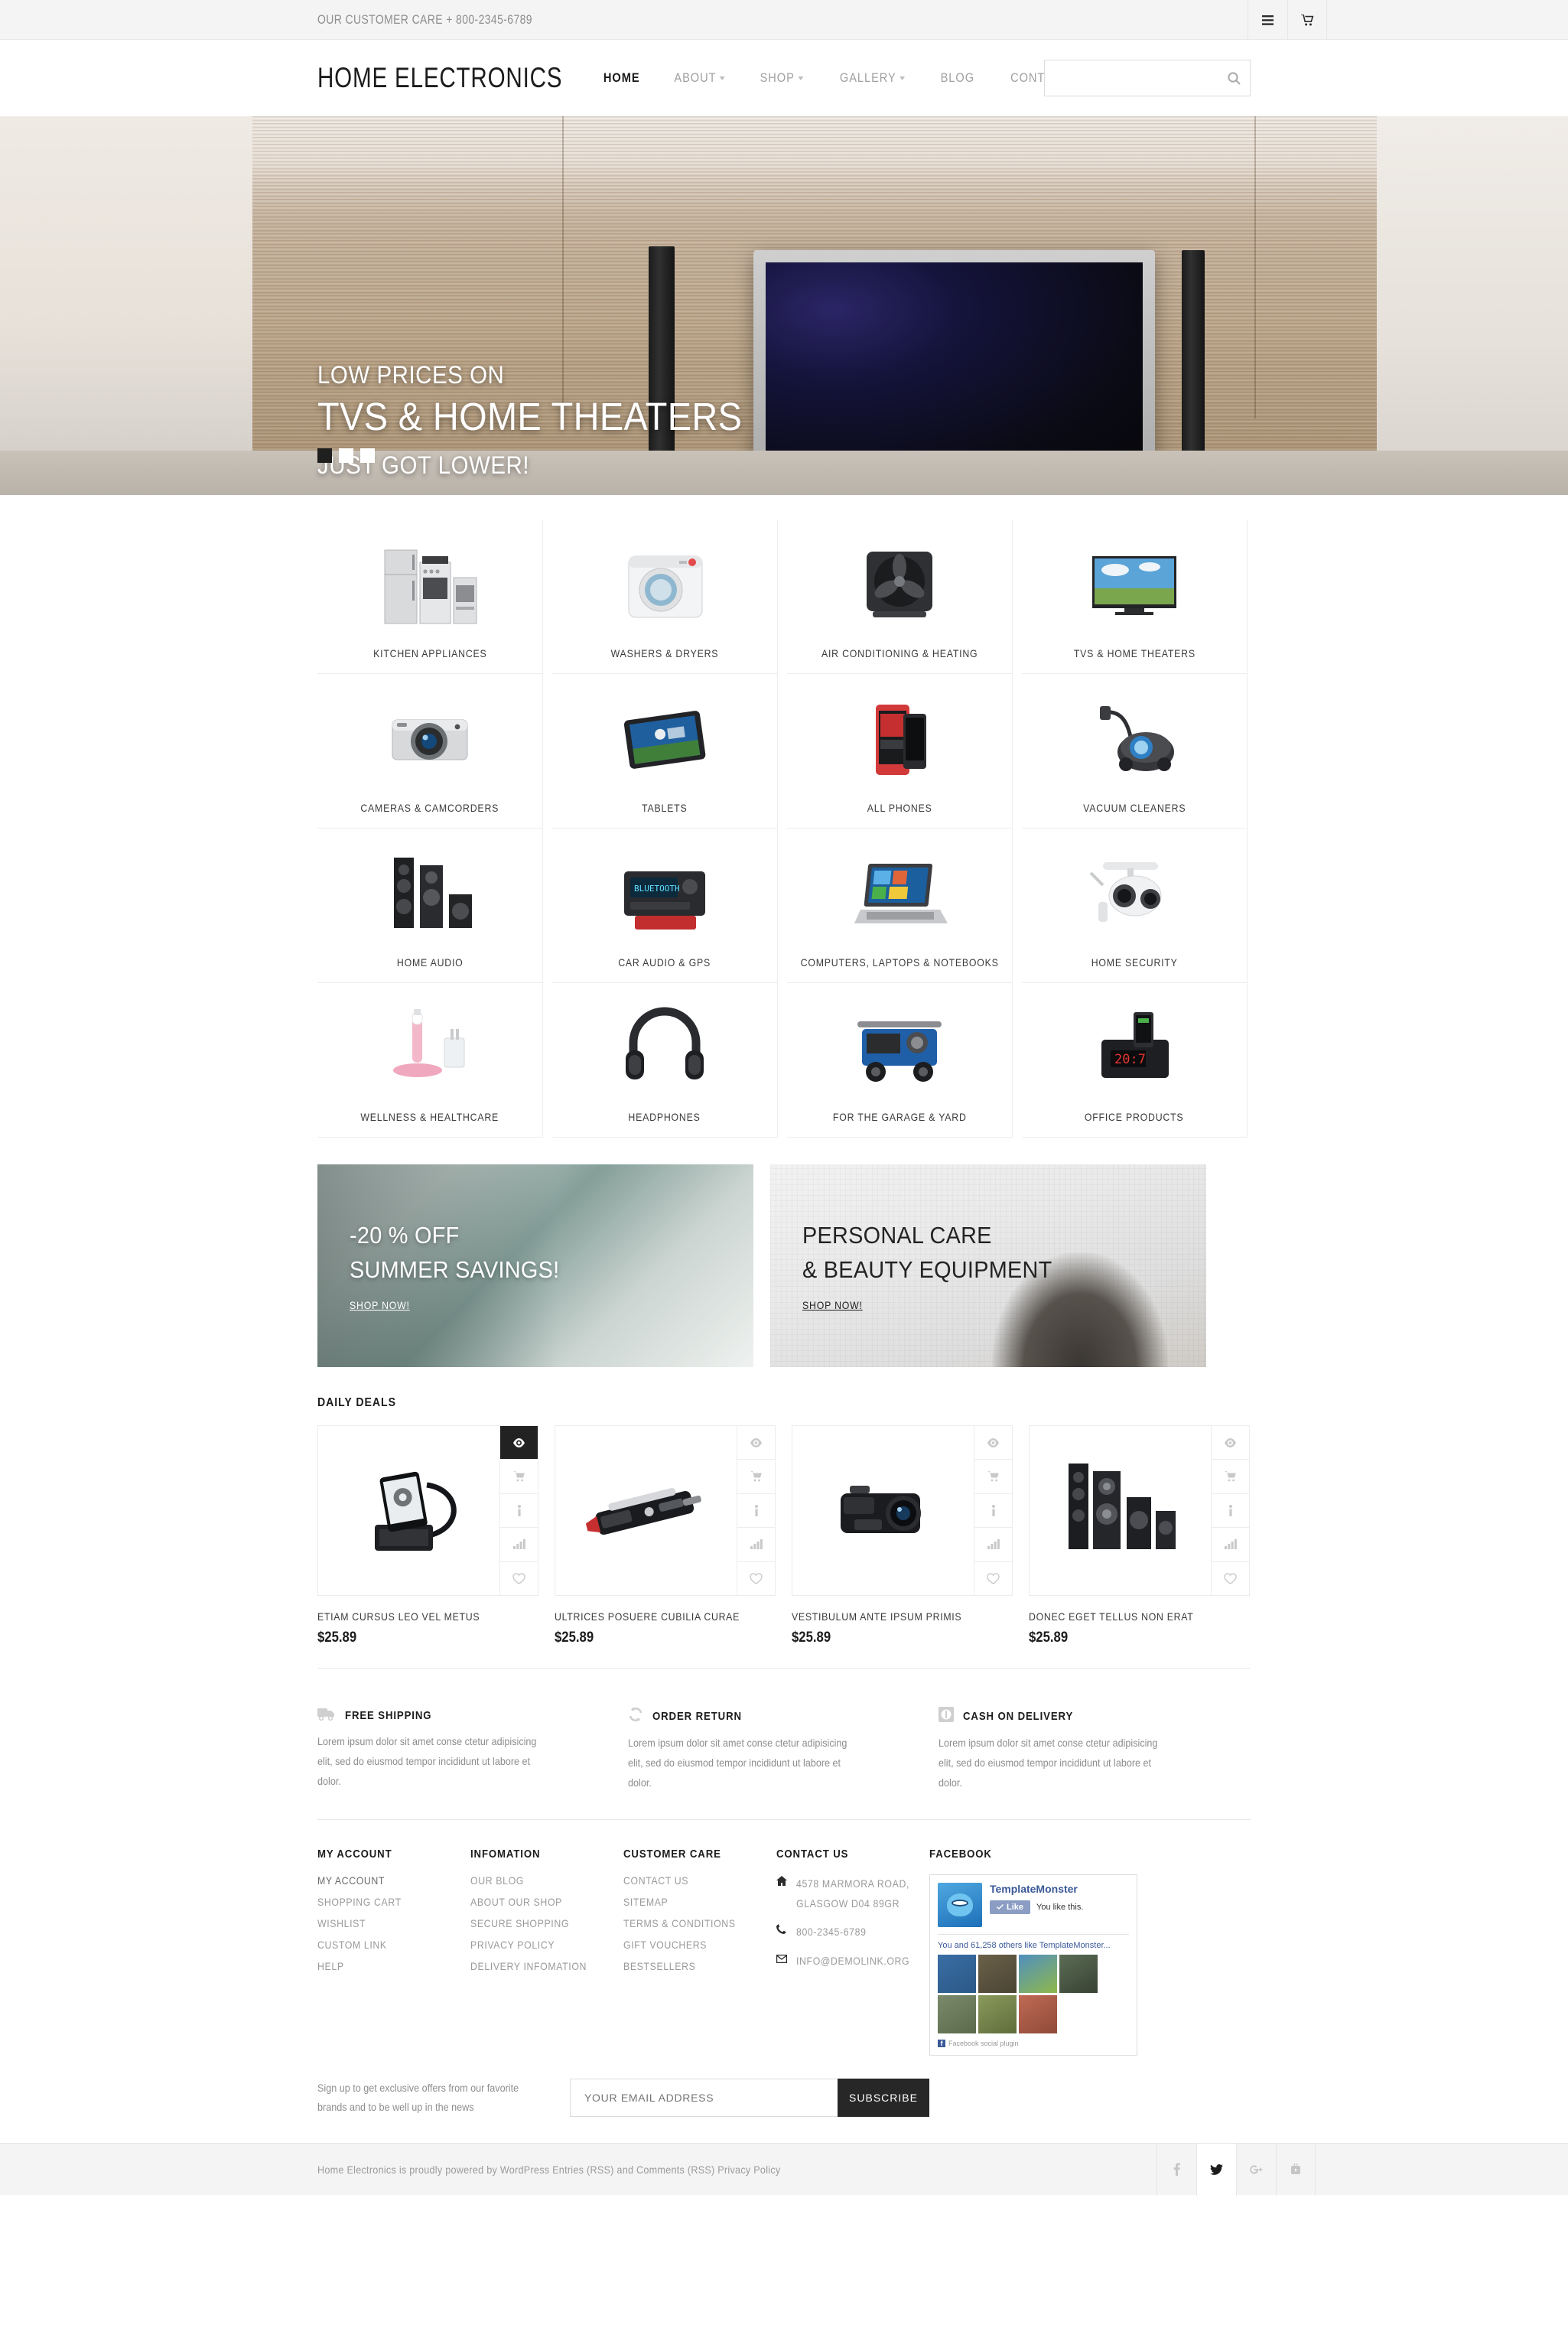 The height and width of the screenshot is (2328, 1568). Describe the element at coordinates (665, 596) in the screenshot. I see `category-washers-dryers: WASHERS & DRYERS` at that location.